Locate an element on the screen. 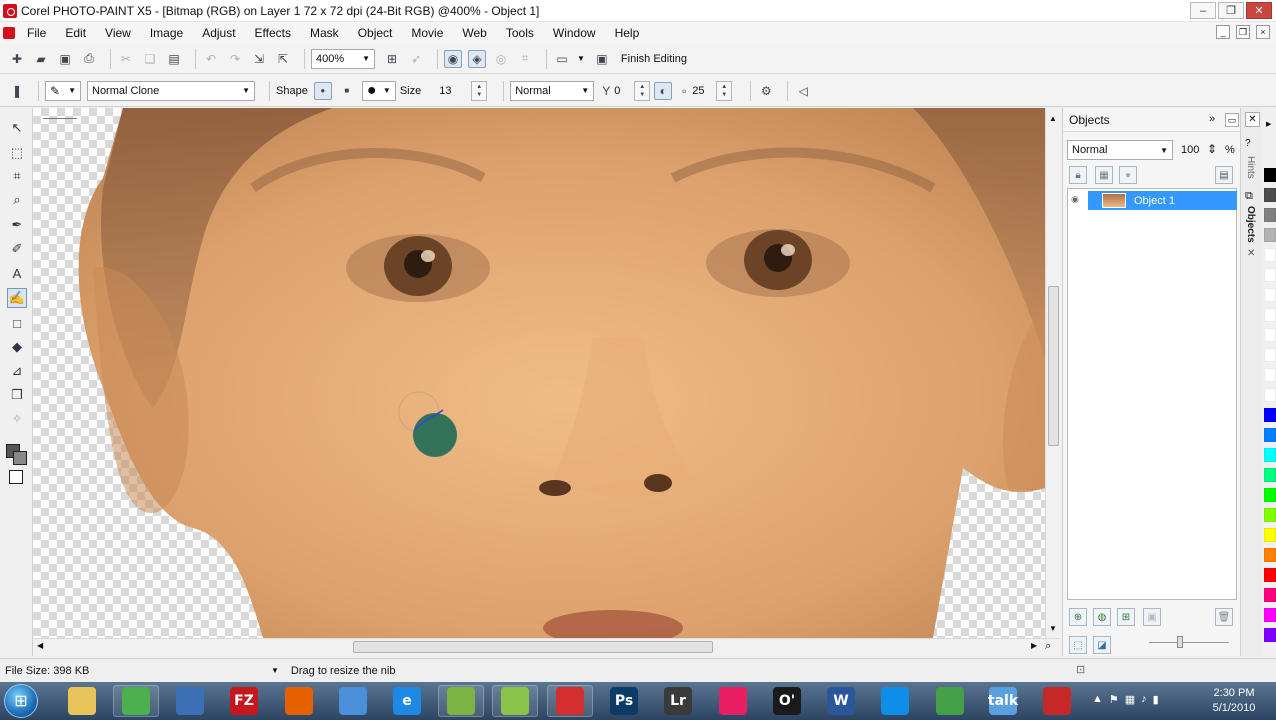  display-mode-icon: ▭ is located at coordinates (562, 59).